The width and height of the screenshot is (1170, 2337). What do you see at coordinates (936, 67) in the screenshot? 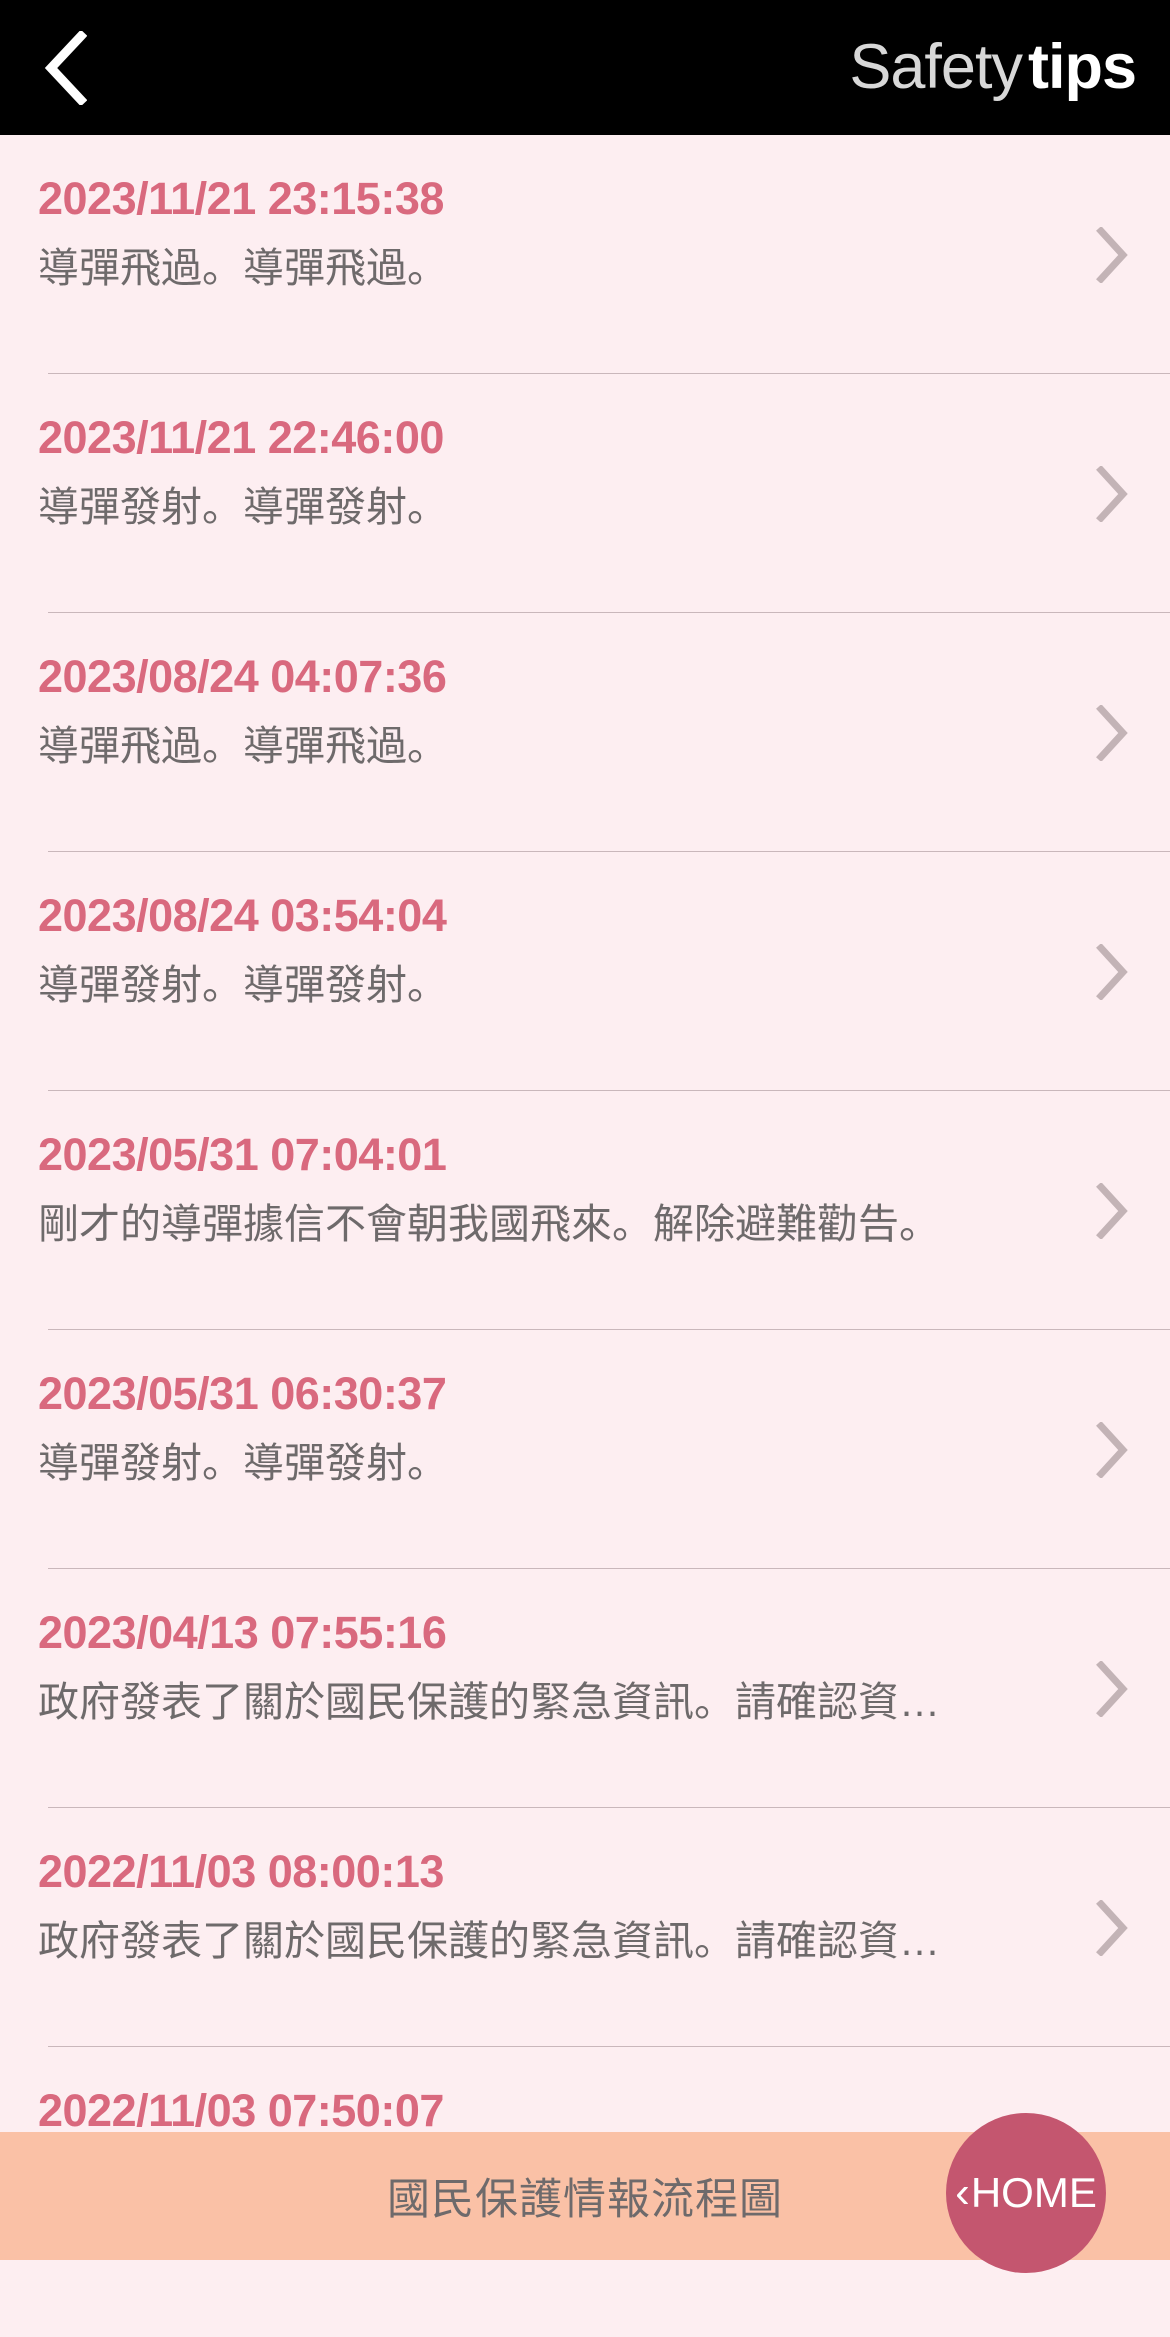
I see `page-title-light: Safety` at bounding box center [936, 67].